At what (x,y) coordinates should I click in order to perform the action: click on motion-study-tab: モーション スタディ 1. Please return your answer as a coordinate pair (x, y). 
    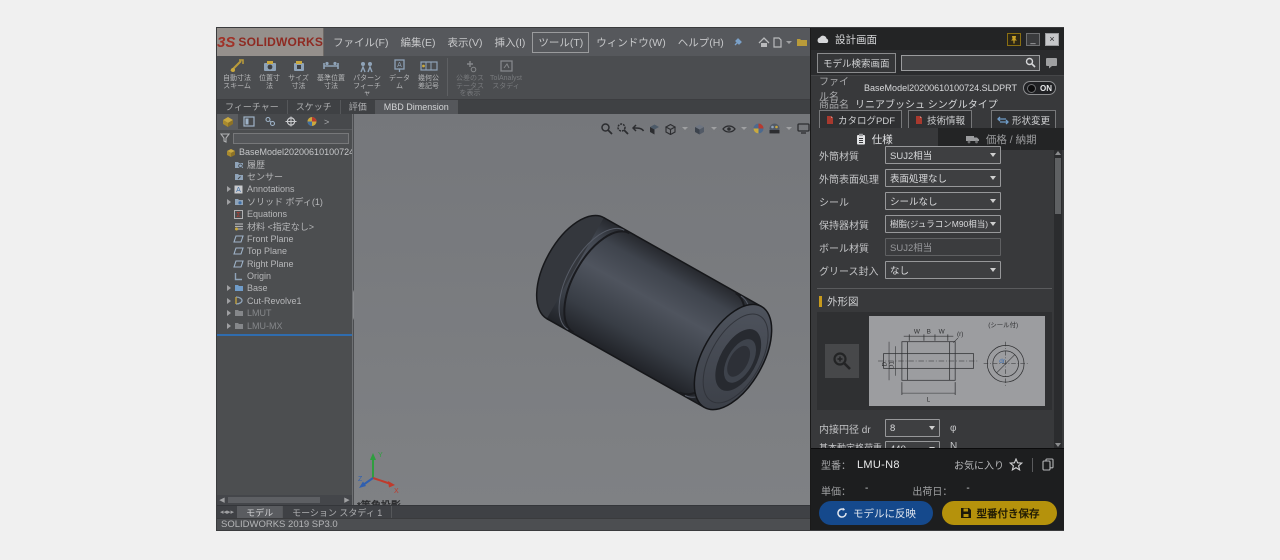
    Looking at the image, I should click on (338, 512).